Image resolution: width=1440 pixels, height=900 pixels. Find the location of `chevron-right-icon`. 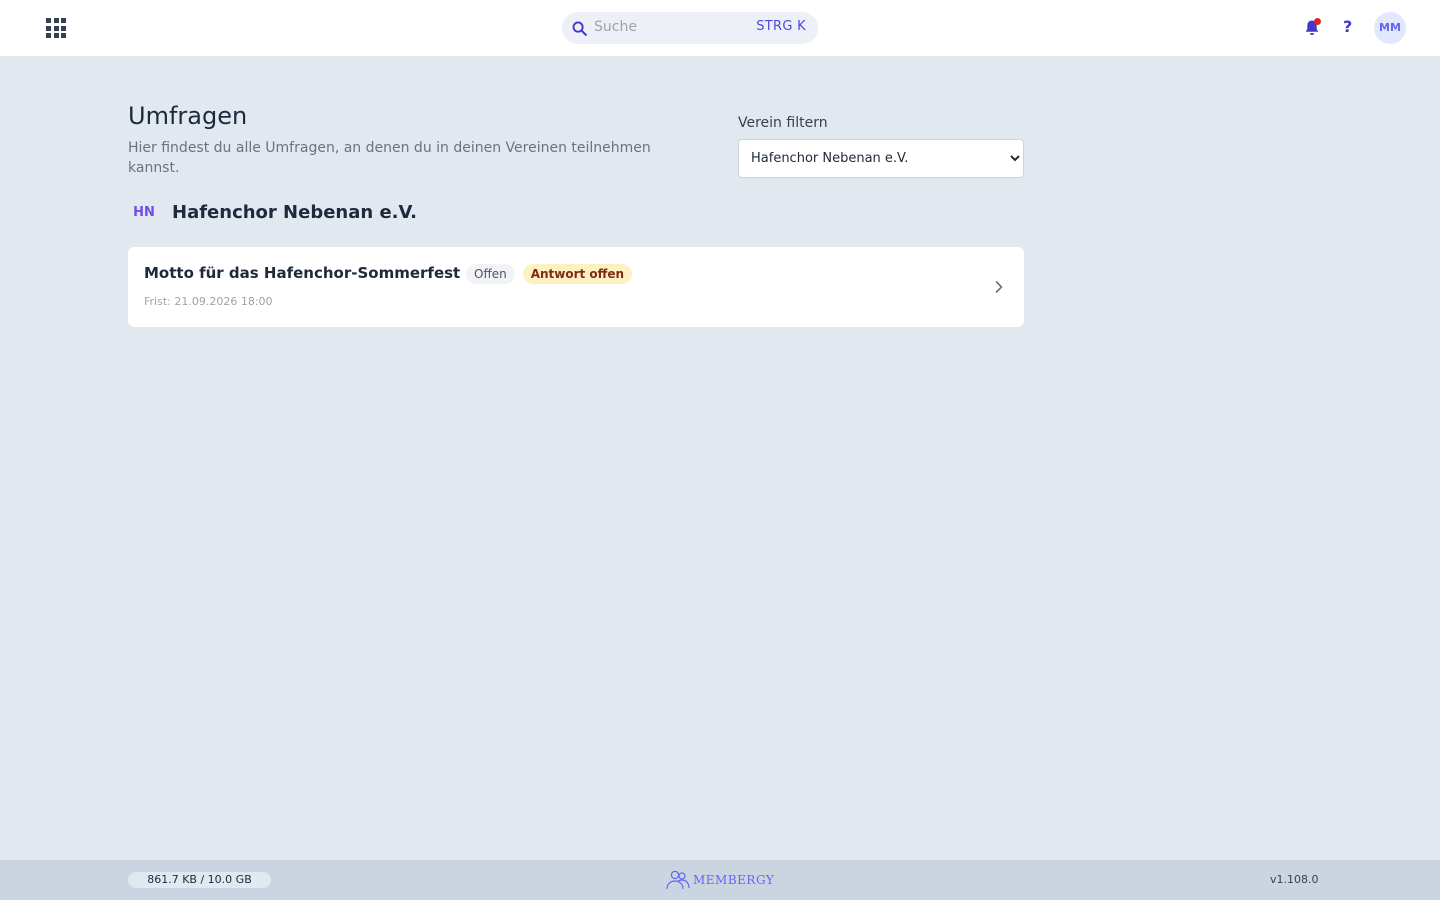

chevron-right-icon is located at coordinates (999, 287).